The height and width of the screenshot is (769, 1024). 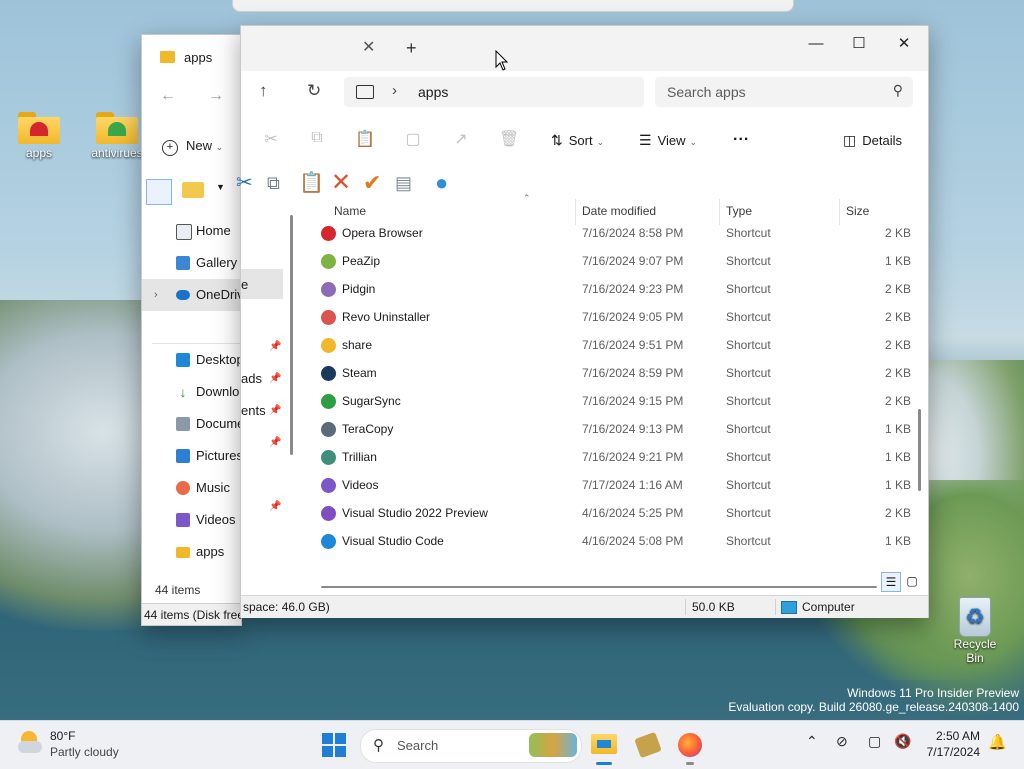 I want to click on folder-icon, so click(x=183, y=552).